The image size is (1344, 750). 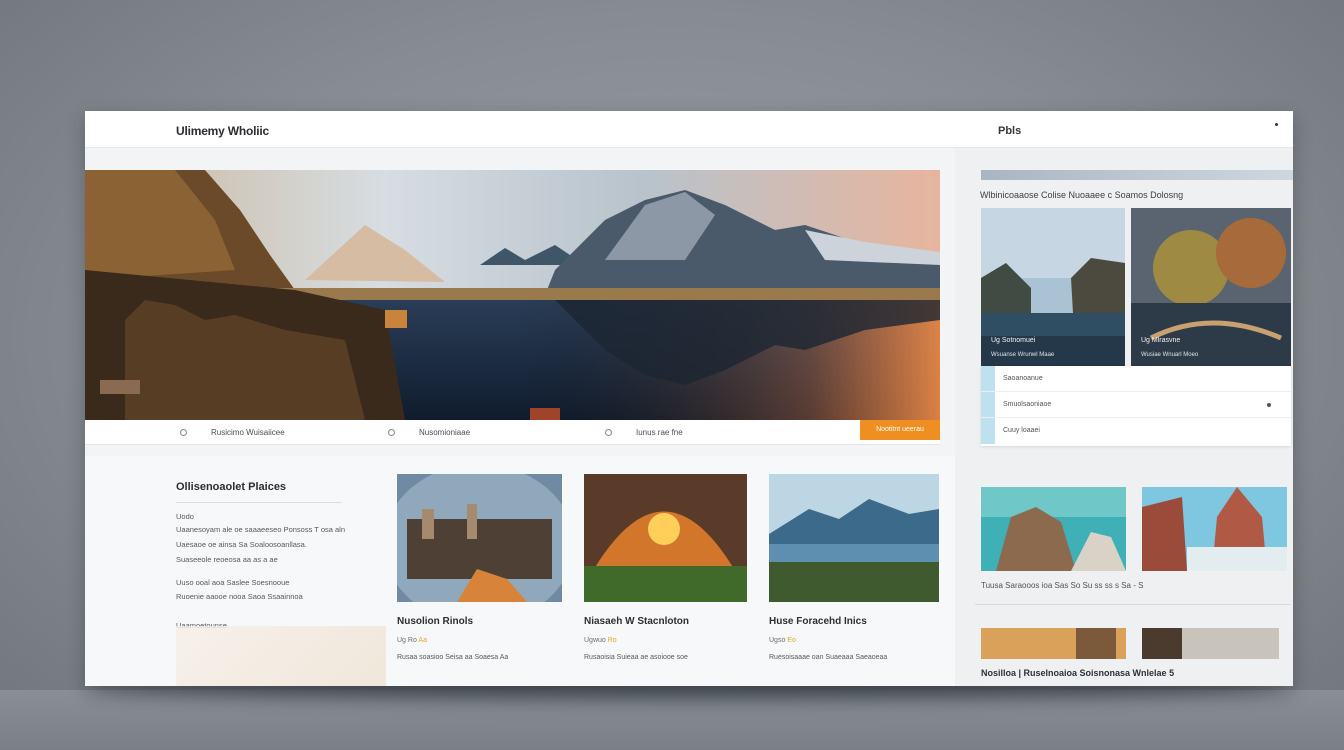 I want to click on more-icon, so click(x=1269, y=405).